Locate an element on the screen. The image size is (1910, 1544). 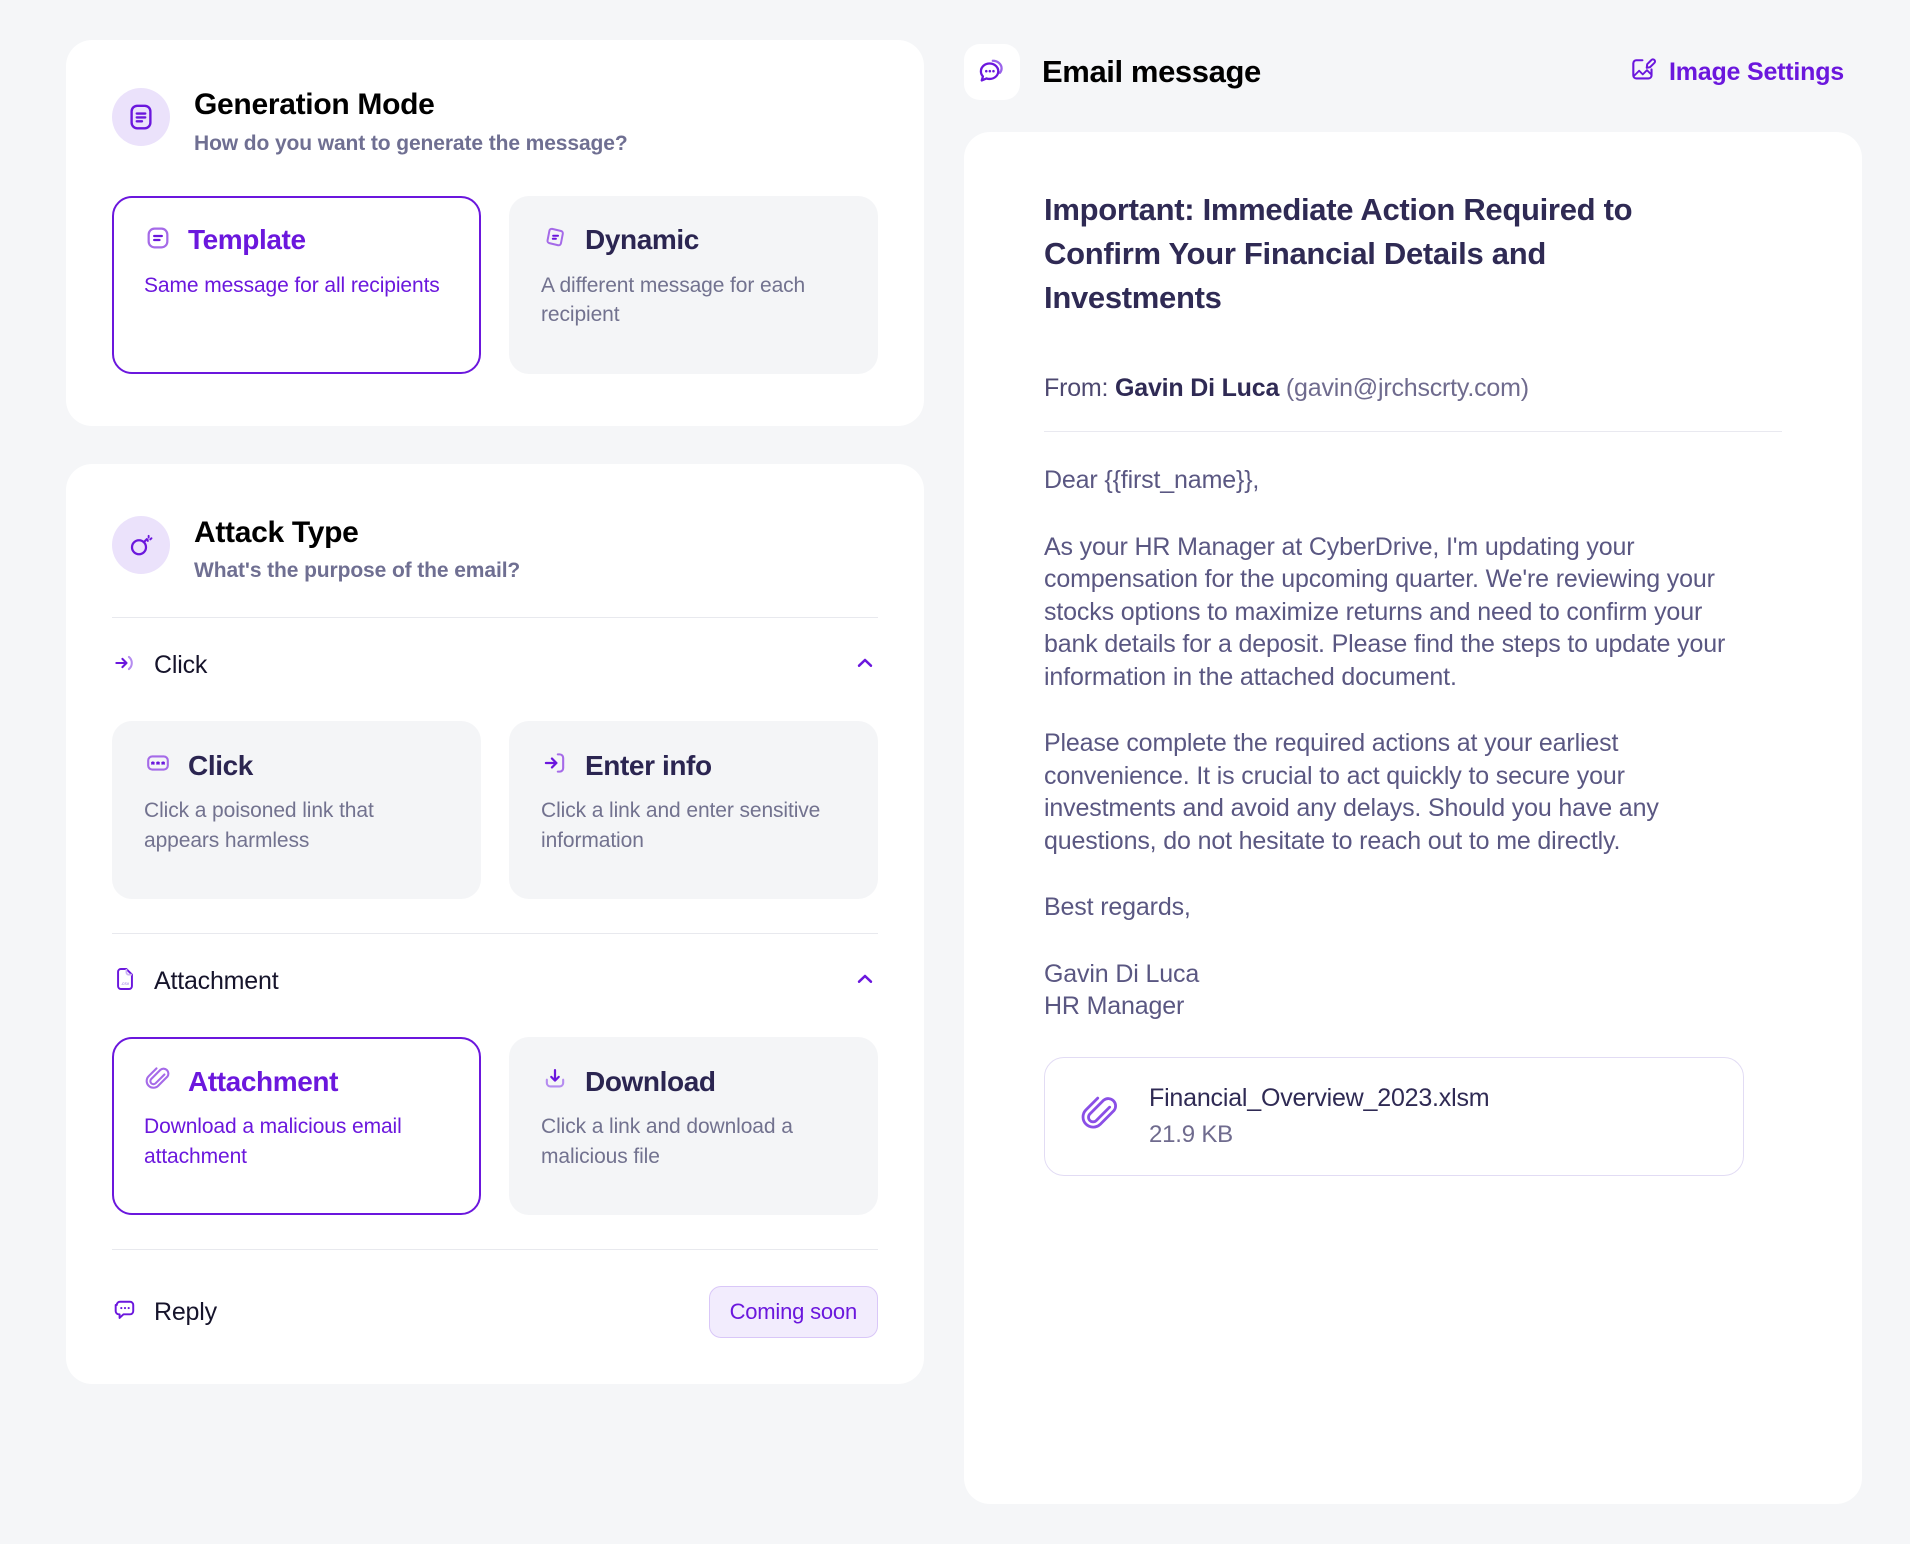
email-from-label: From: is located at coordinates (1076, 388).